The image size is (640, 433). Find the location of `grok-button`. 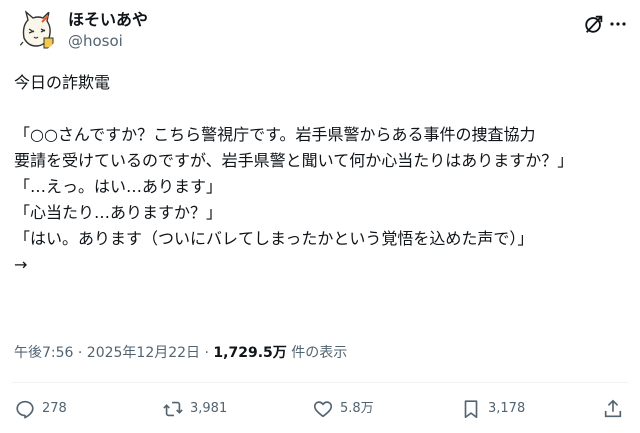

grok-button is located at coordinates (594, 24).